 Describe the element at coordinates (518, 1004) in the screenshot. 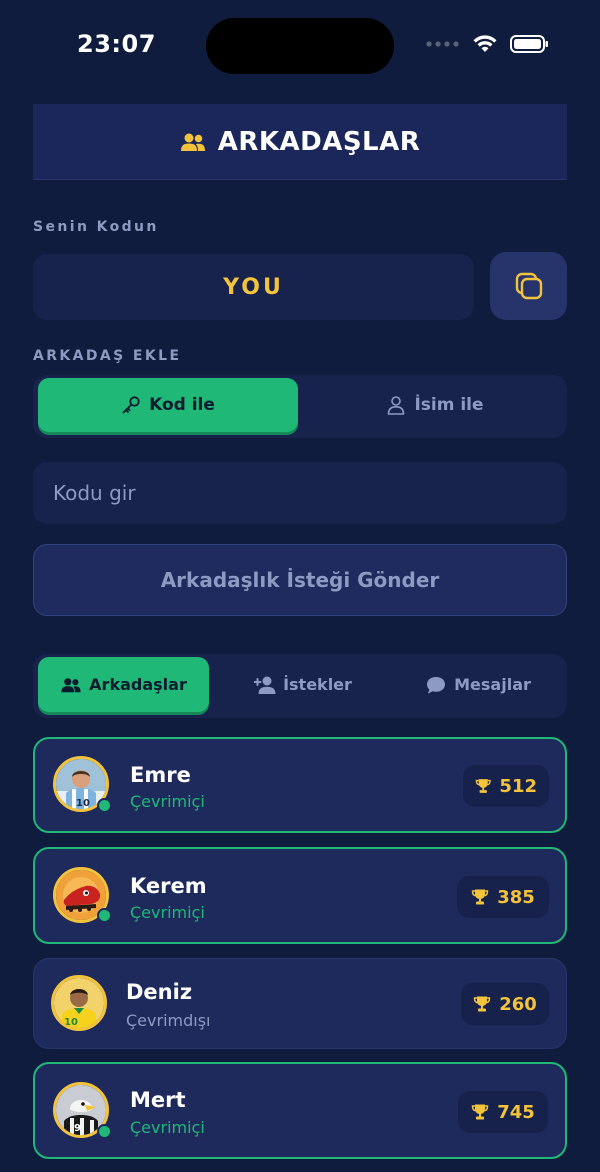

I see `trophy-score: 260` at that location.